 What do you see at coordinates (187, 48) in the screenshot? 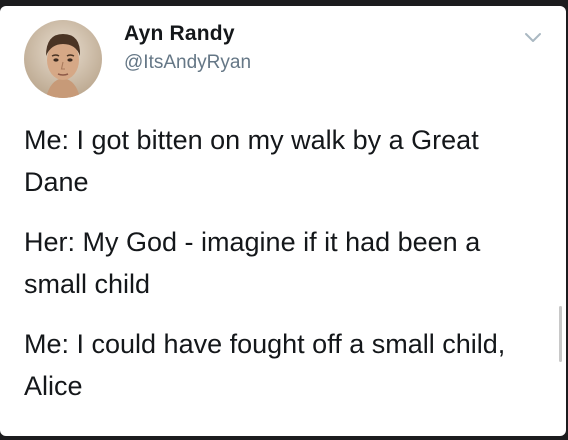
I see `user-names: Ayn Randy @ItsAndyRyan` at bounding box center [187, 48].